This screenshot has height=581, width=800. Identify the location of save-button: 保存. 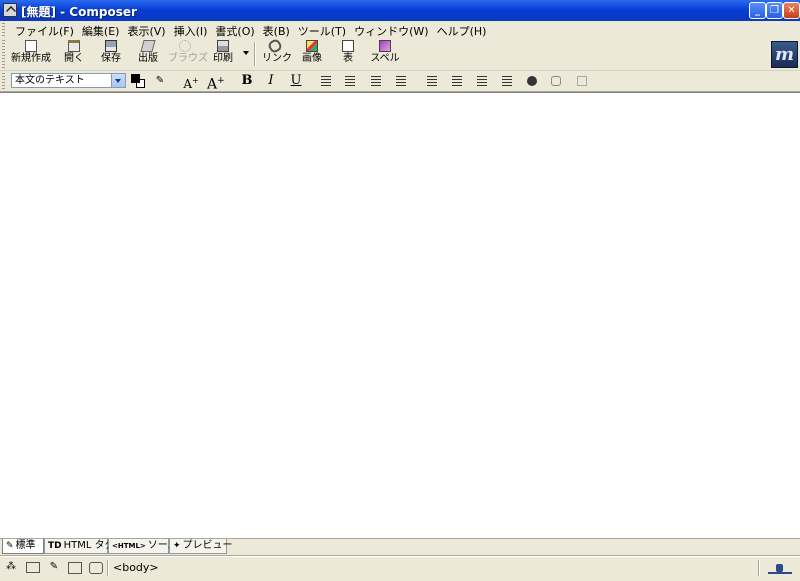
(111, 54).